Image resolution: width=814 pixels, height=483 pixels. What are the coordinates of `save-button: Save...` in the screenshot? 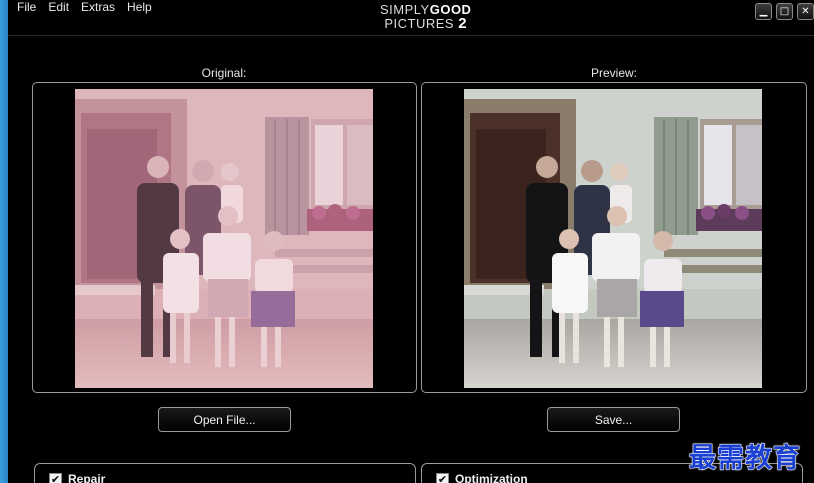 It's located at (613, 419).